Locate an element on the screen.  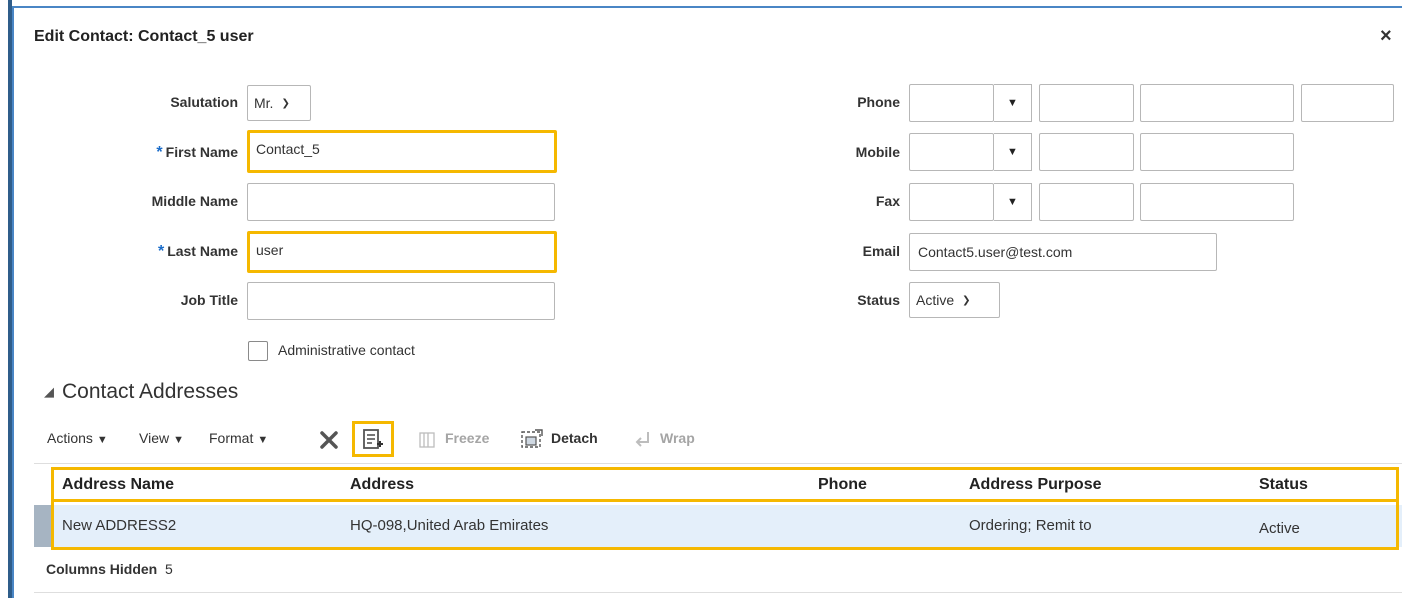
row-selection-marker is located at coordinates (43, 526).